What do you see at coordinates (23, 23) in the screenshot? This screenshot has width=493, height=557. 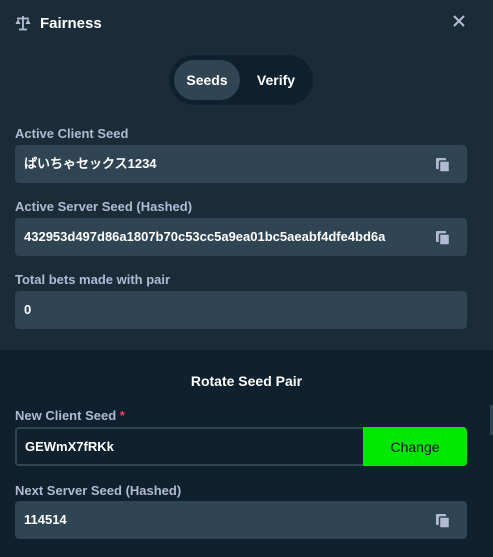 I see `scale-icon` at bounding box center [23, 23].